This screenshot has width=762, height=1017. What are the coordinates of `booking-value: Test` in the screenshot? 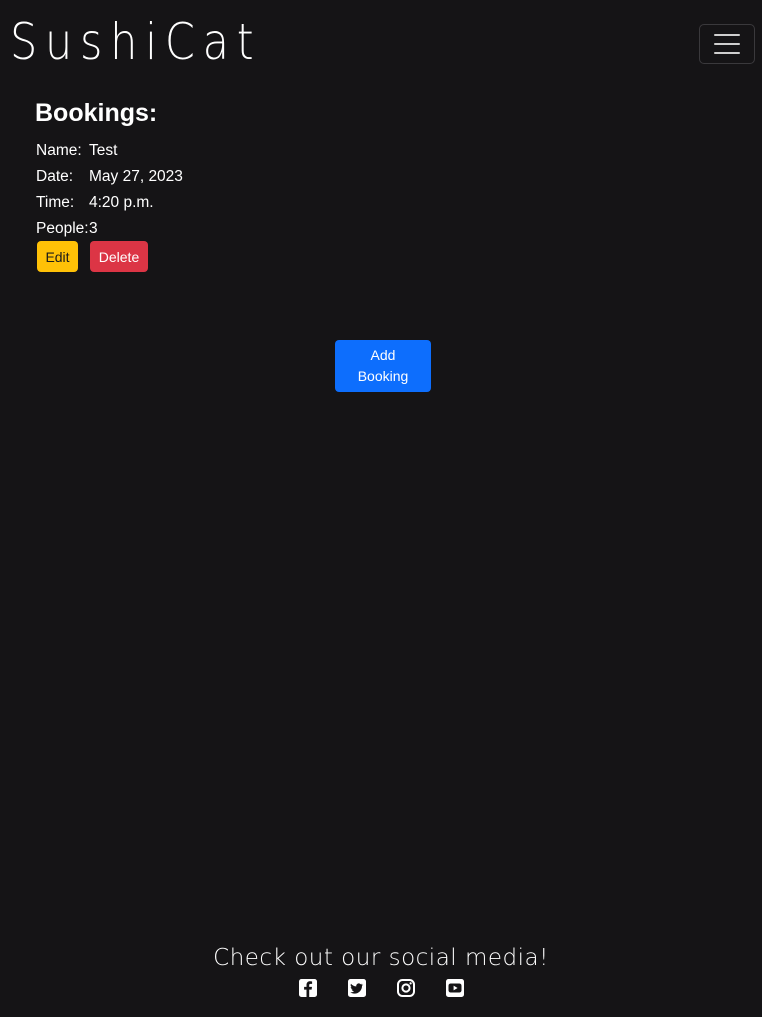 It's located at (103, 150).